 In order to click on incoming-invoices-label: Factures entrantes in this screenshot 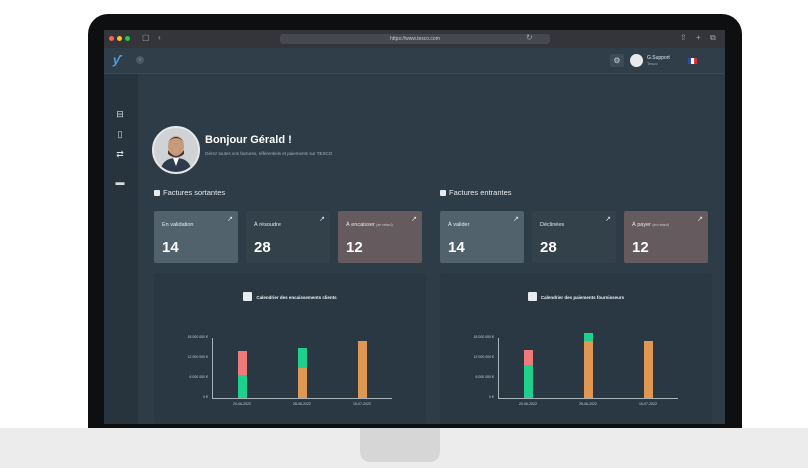, I will do `click(480, 192)`.